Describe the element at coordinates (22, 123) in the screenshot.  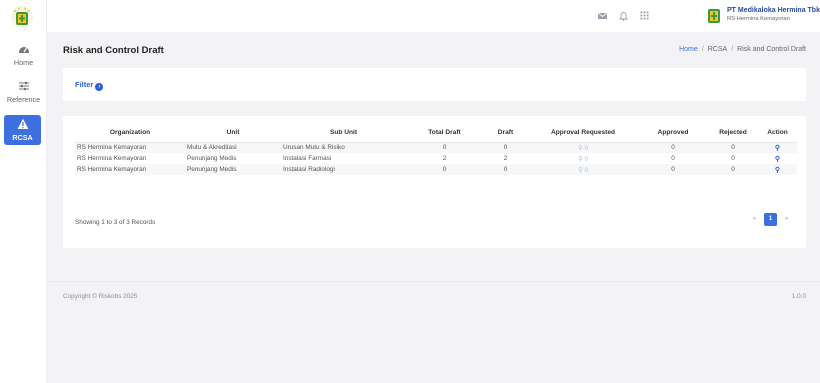
I see `warning-icon` at that location.